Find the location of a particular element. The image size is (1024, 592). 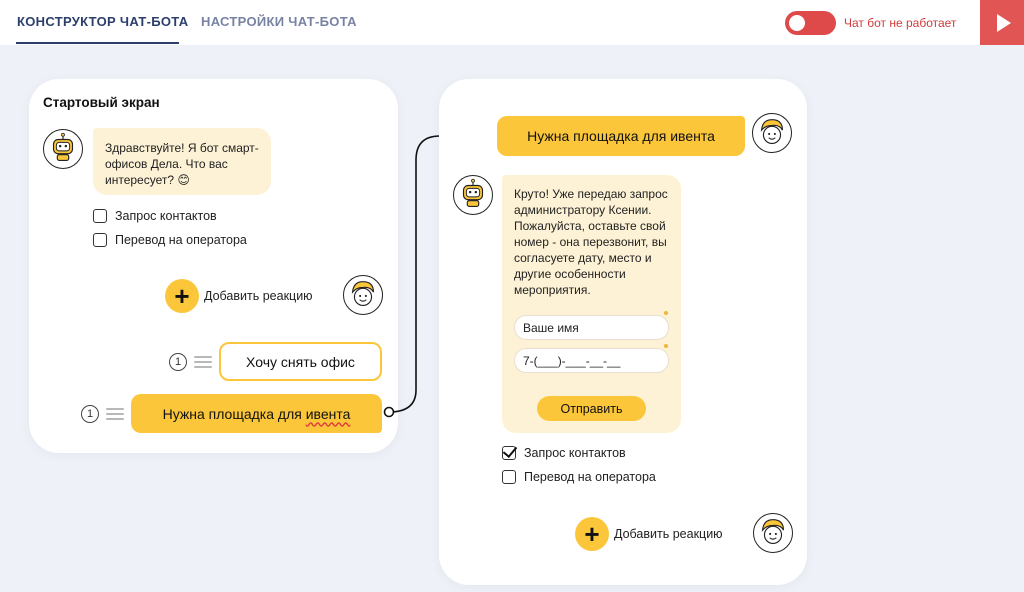

card-title: Стартовый экран is located at coordinates (101, 102).